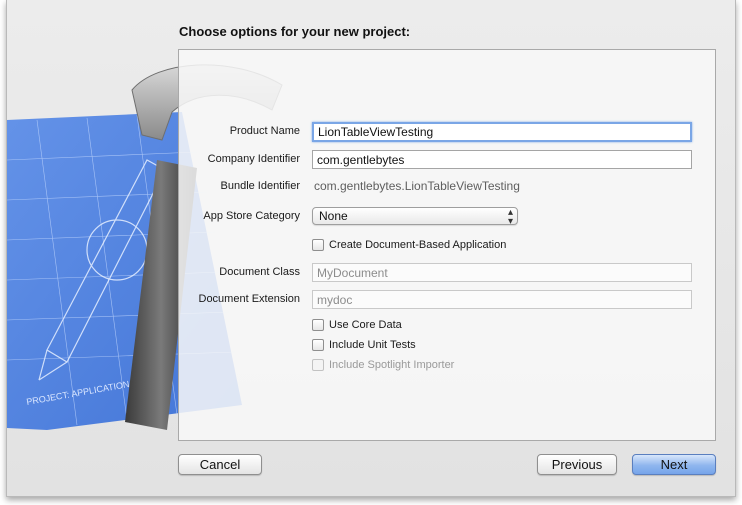  I want to click on popup-arrows-icon: ▴ ▾, so click(510, 217).